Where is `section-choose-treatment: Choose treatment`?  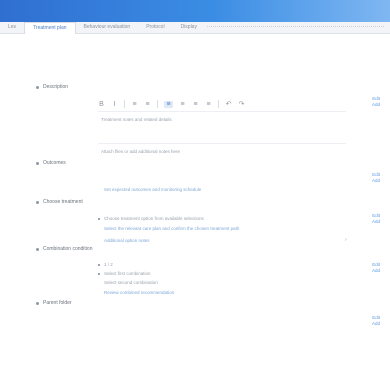 section-choose-treatment: Choose treatment is located at coordinates (59, 202).